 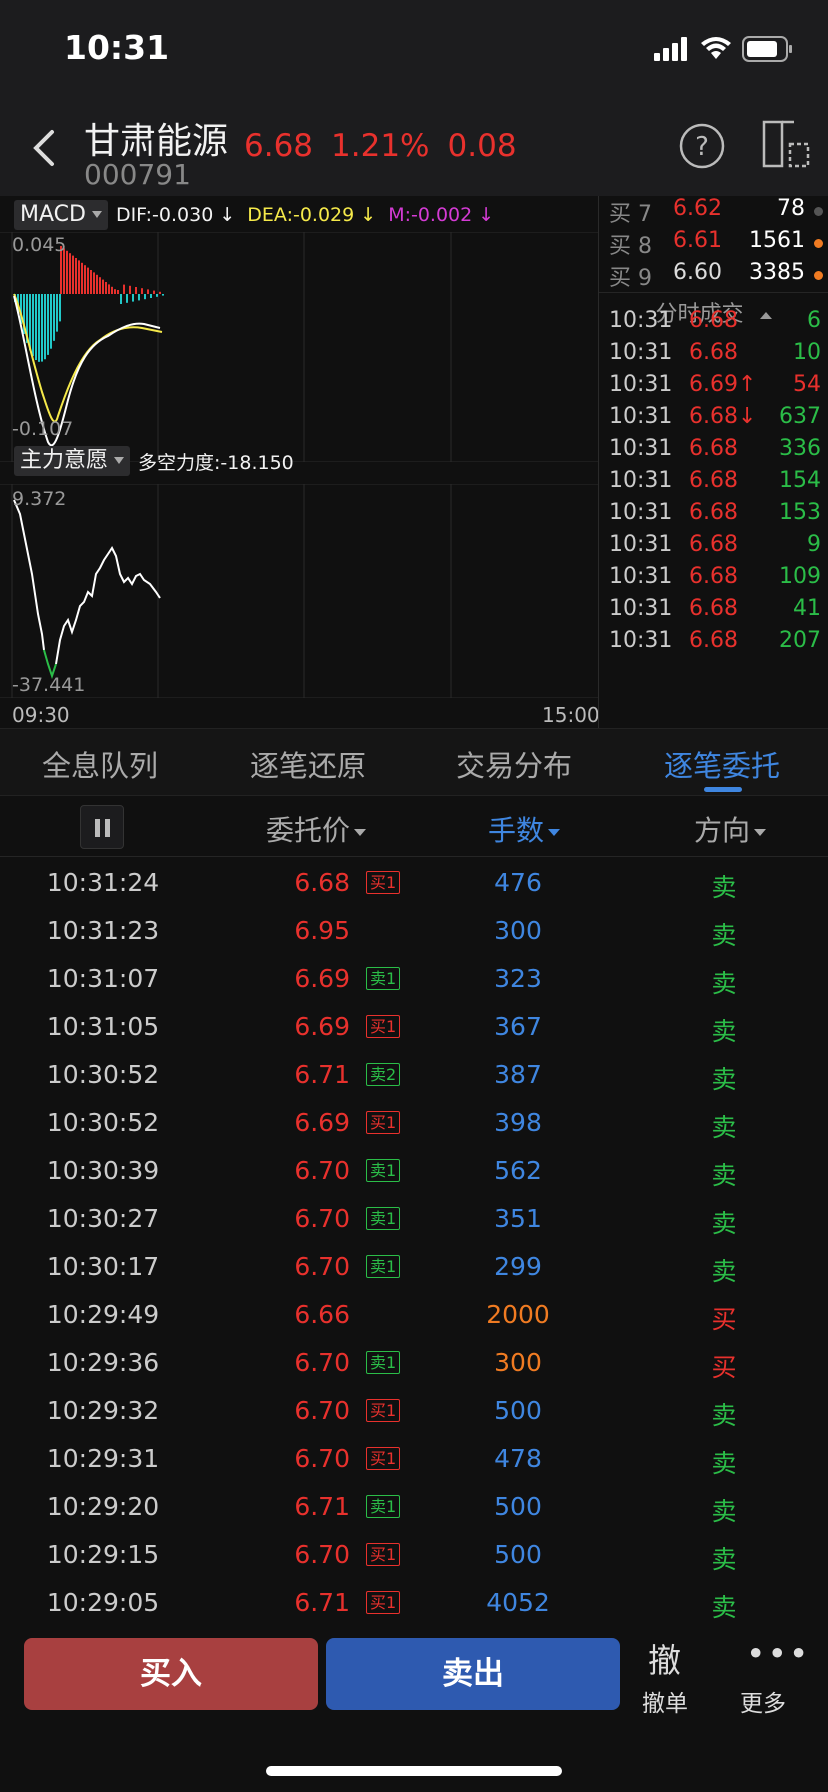 What do you see at coordinates (716, 48) in the screenshot?
I see `wifi-icon` at bounding box center [716, 48].